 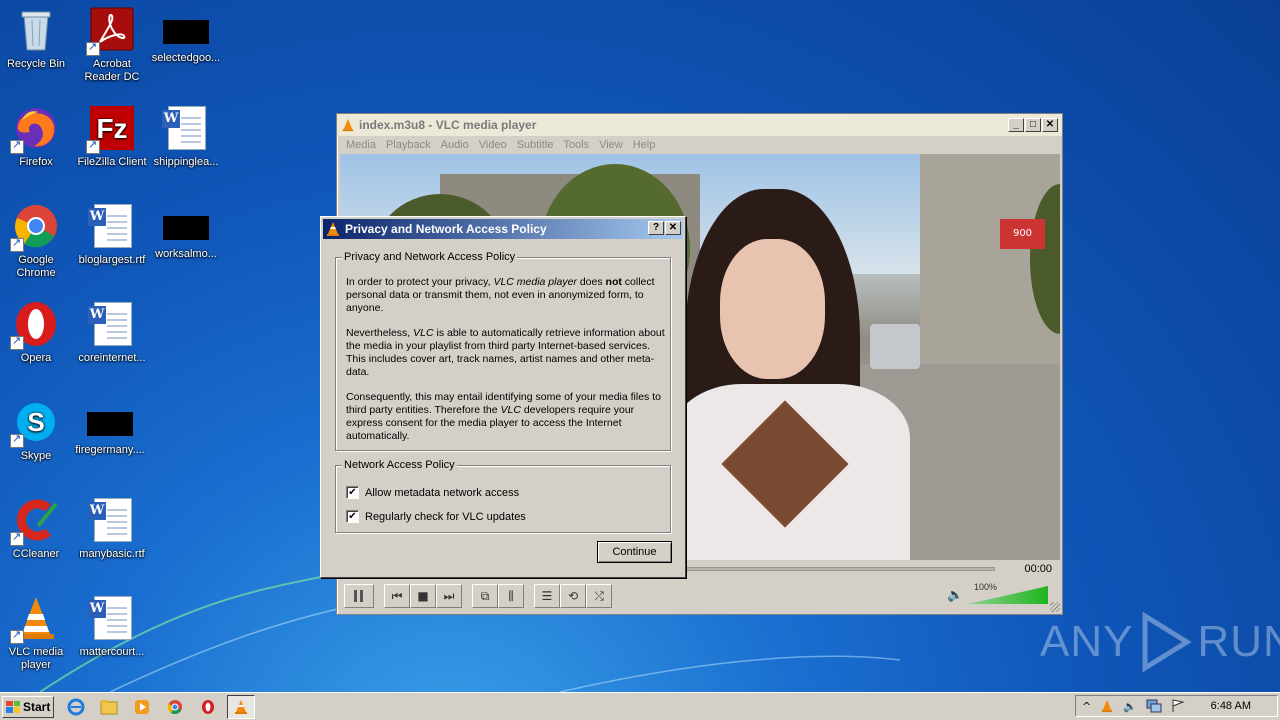 I want to click on pause-icon, so click(x=358, y=596).